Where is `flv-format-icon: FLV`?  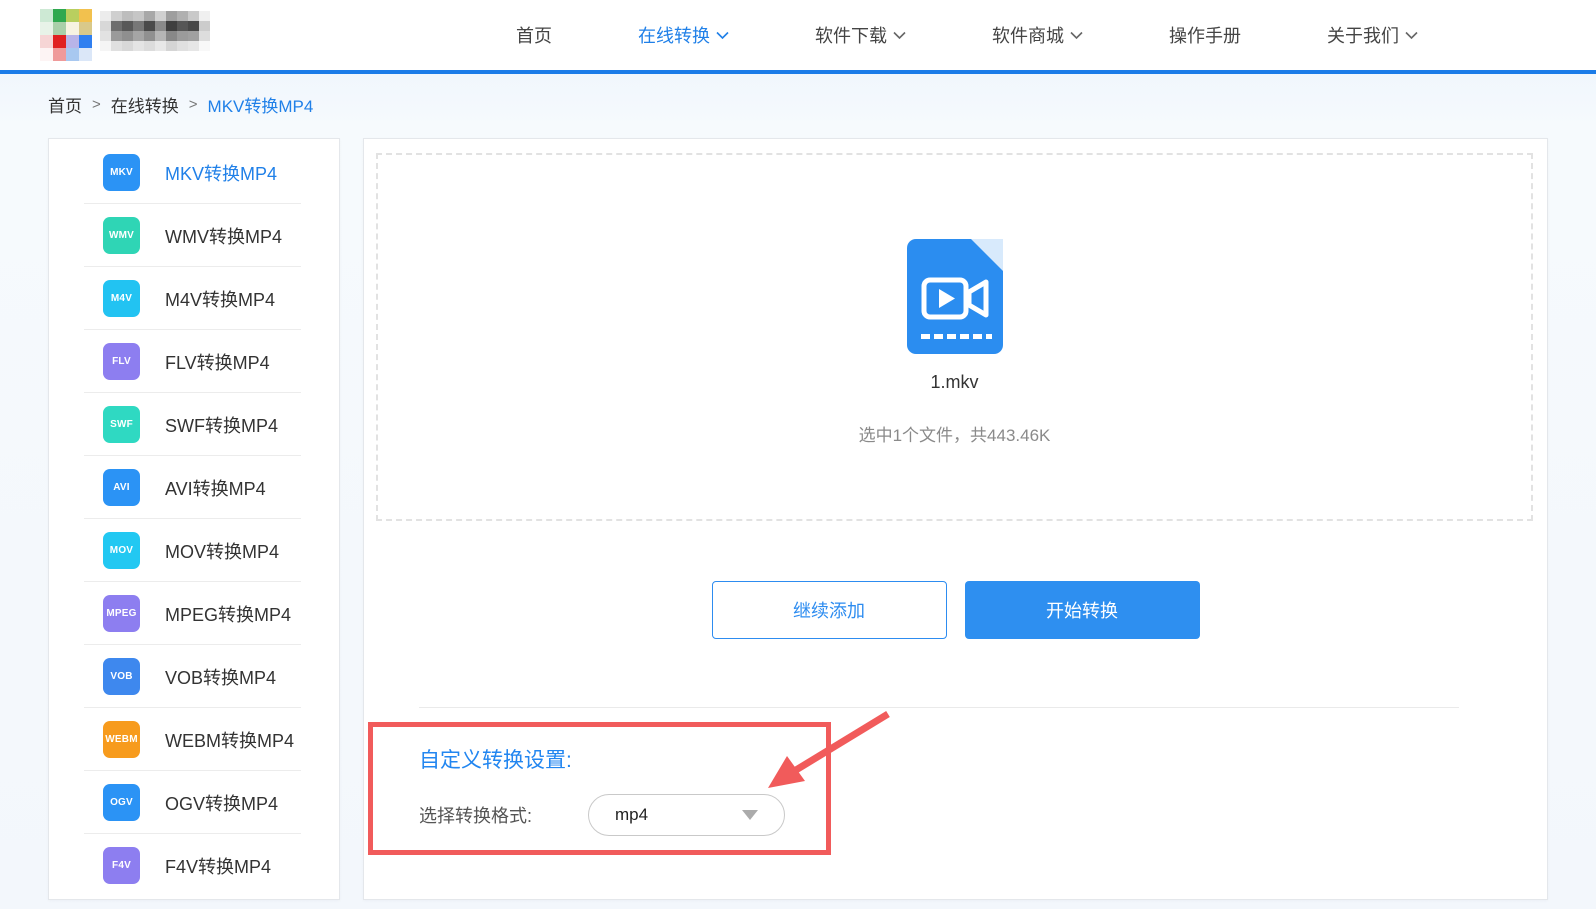 flv-format-icon: FLV is located at coordinates (121, 361).